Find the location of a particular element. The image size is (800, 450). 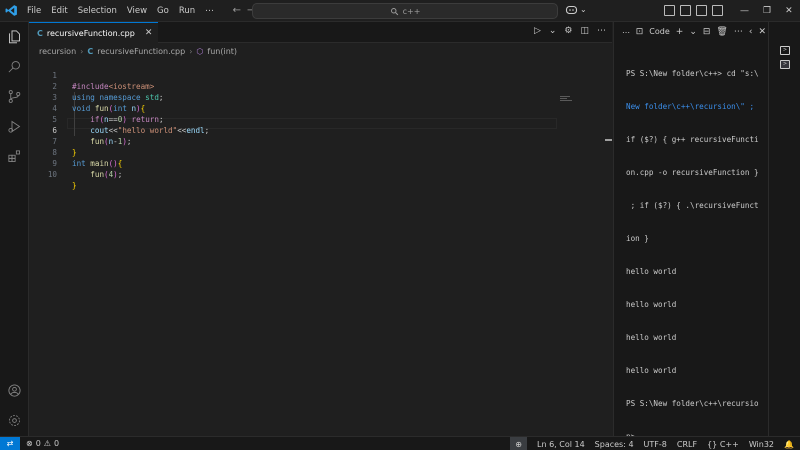

back-arrow-icon: ← is located at coordinates (237, 10).